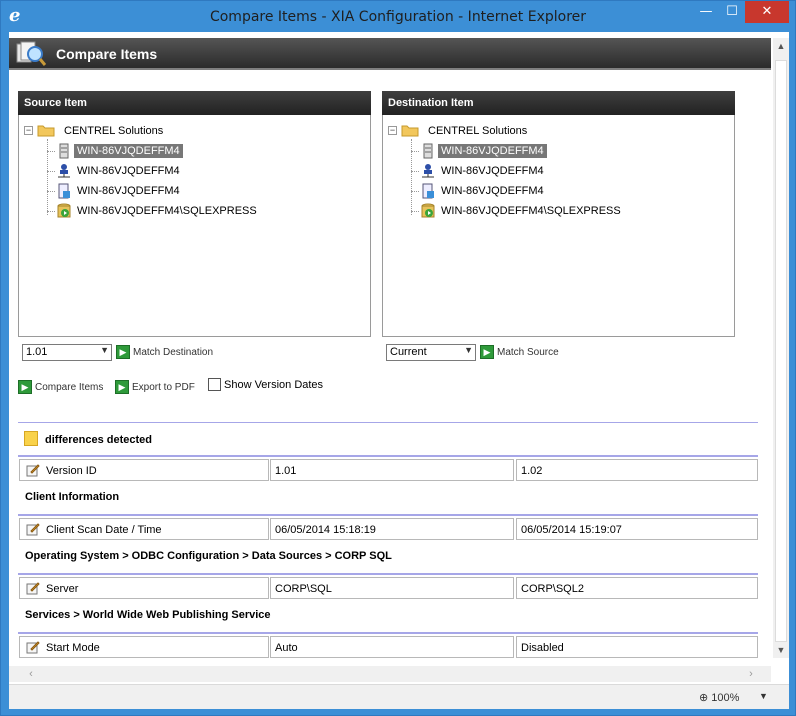 This screenshot has height=716, width=796. I want to click on source-tools: 1.01 ▼ ▶ Match Destination, so click(198, 353).